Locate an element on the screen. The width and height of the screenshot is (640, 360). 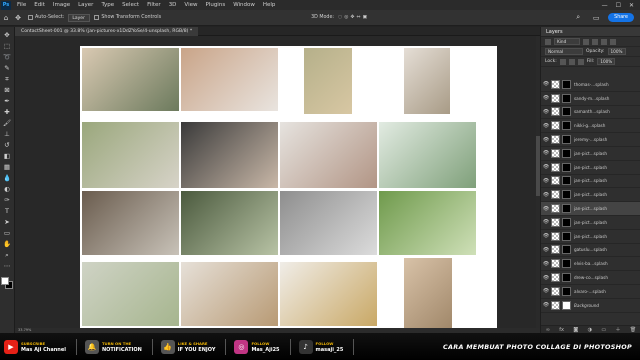
menu-plugins: Plugins is located at coordinates (215, 5).